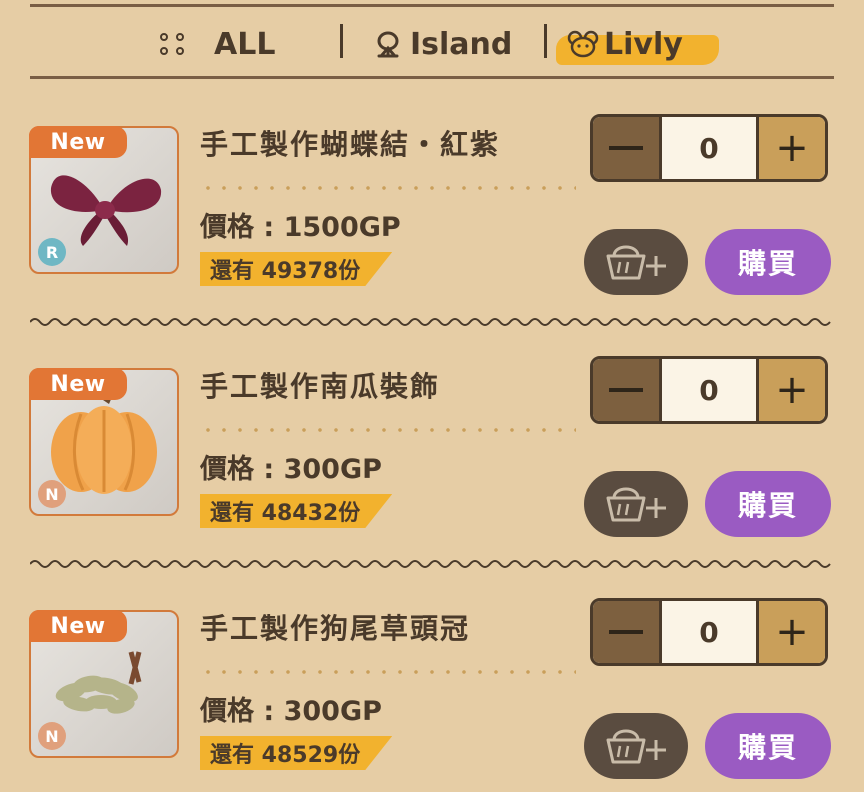 This screenshot has height=792, width=864. Describe the element at coordinates (335, 628) in the screenshot. I see `product-name: 手工製作狗尾草頭冠` at that location.